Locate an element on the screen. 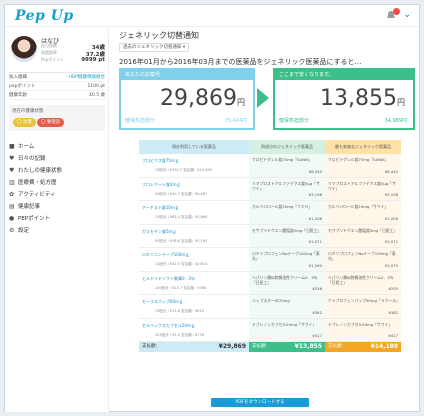 The width and height of the screenshot is (424, 416). top-header: Pep Up ⌄ is located at coordinates (212, 16).